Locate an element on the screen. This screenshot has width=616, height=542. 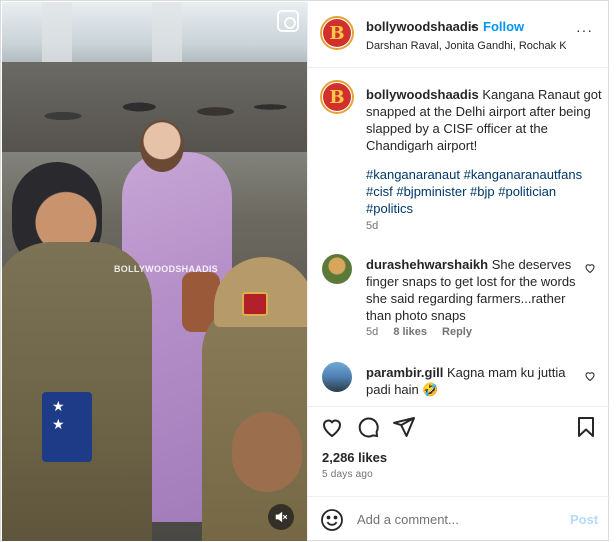
comment-input is located at coordinates (457, 519).